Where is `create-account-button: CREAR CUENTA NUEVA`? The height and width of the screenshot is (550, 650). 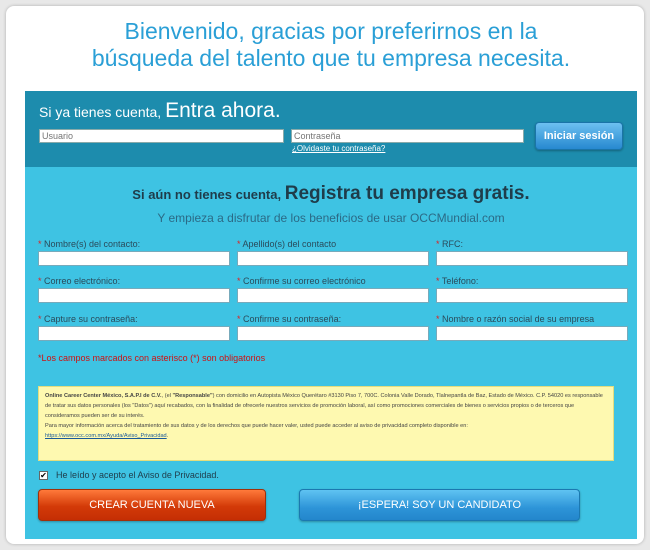 create-account-button: CREAR CUENTA NUEVA is located at coordinates (152, 505).